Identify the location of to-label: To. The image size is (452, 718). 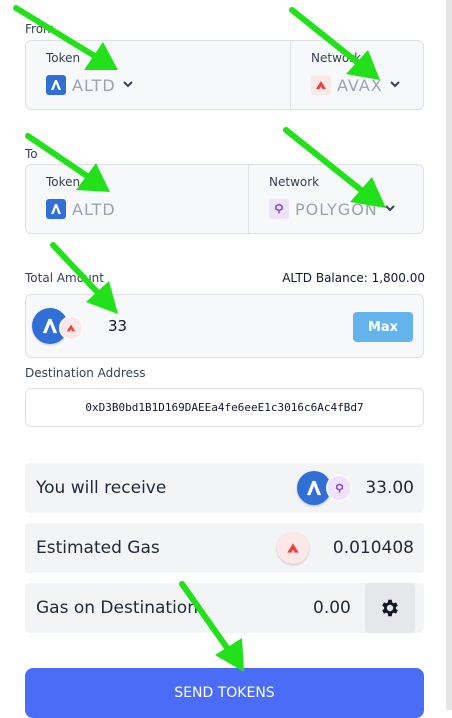
(31, 154).